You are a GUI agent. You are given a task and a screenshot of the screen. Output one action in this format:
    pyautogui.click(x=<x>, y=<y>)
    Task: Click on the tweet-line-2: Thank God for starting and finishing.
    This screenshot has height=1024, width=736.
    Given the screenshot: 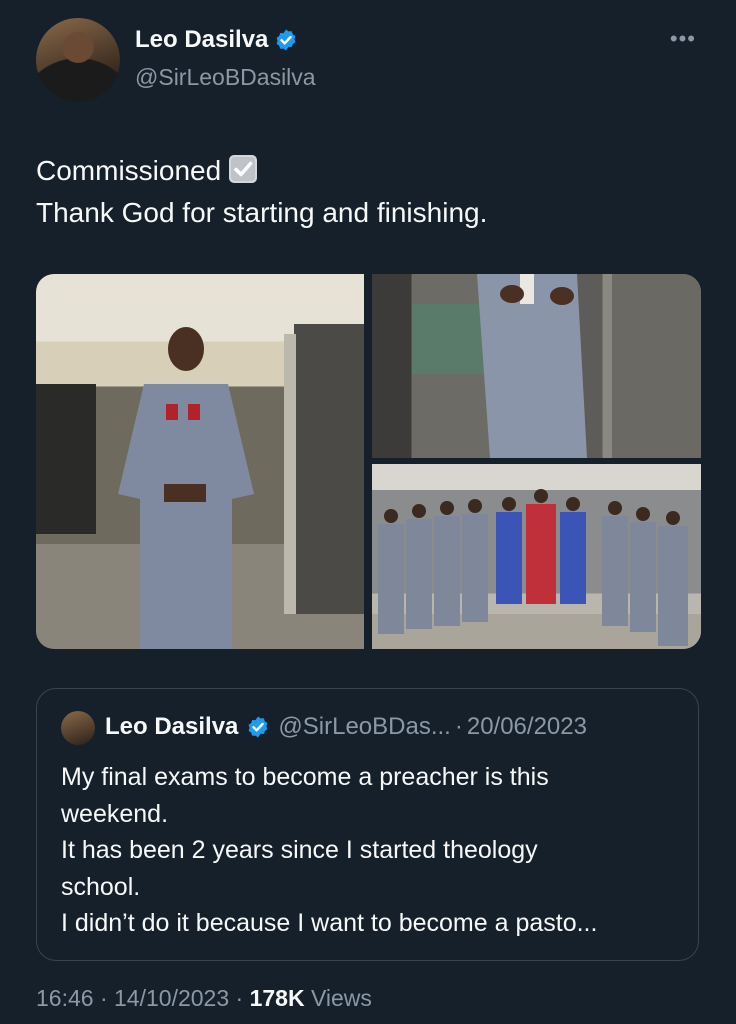 What is the action you would take?
    pyautogui.click(x=262, y=212)
    